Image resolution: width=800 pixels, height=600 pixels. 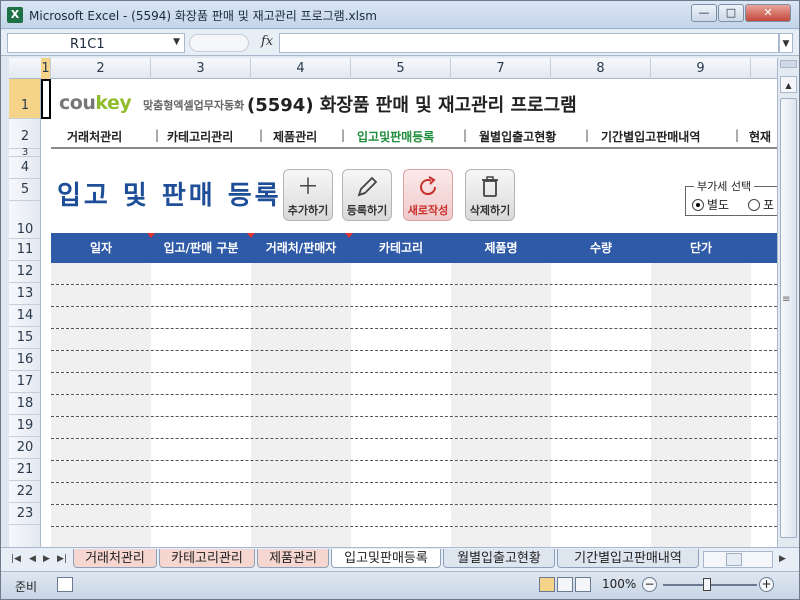 I want to click on name-box: R1C1 ▼, so click(x=96, y=43).